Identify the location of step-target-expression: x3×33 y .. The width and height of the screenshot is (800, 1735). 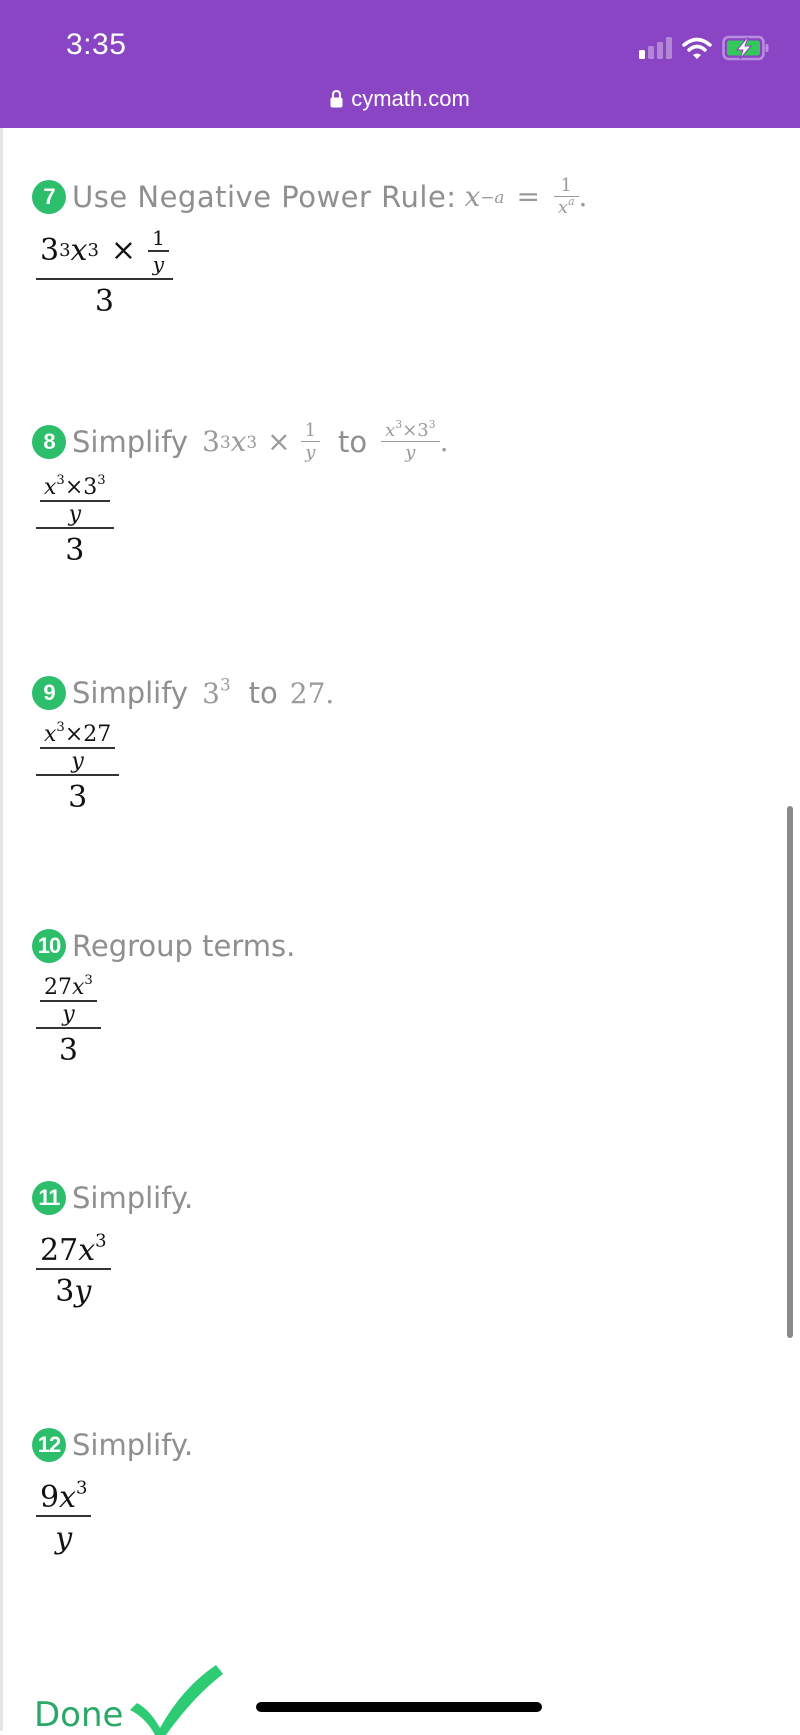
(415, 441).